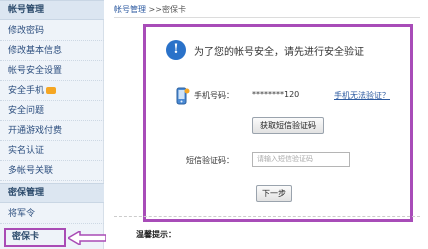  What do you see at coordinates (210, 160) in the screenshot?
I see `sms-code-label: 短信验证码：` at bounding box center [210, 160].